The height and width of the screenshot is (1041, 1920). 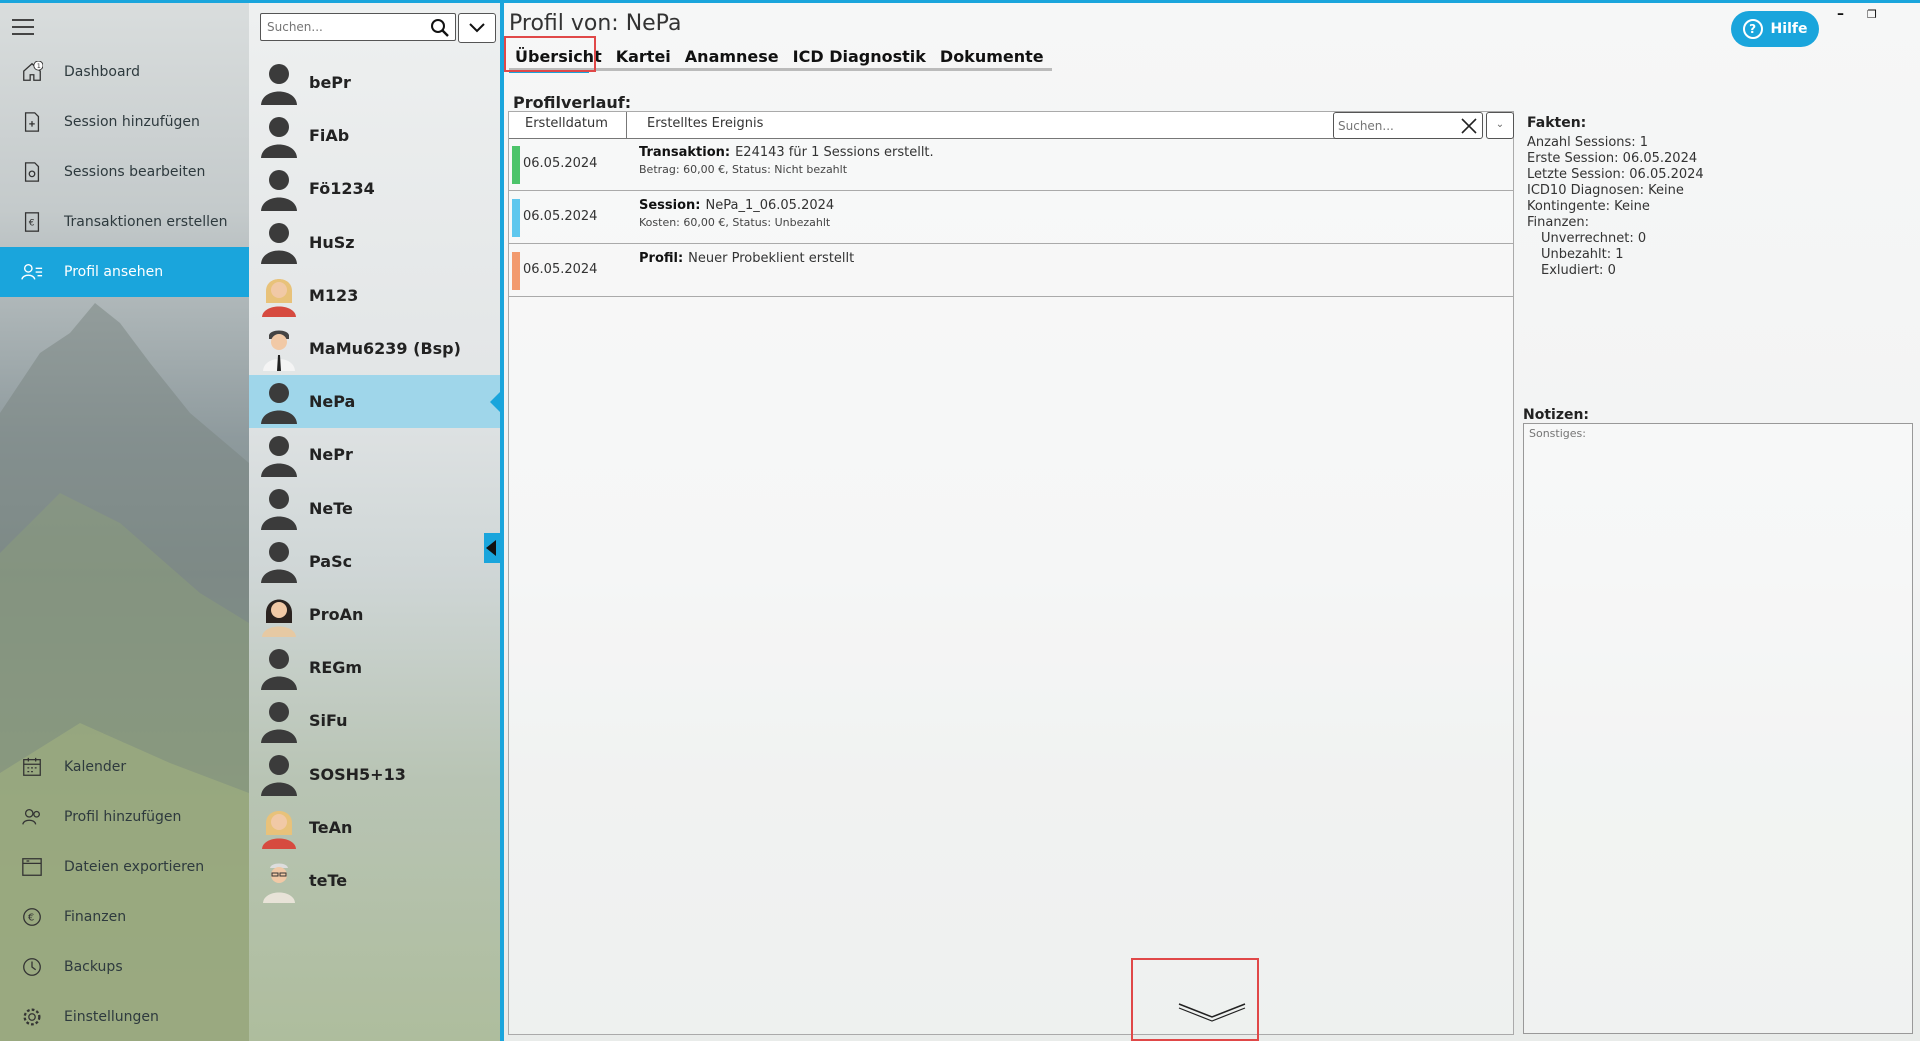 I want to click on history-filter-dropdown: ⌄, so click(x=1500, y=125).